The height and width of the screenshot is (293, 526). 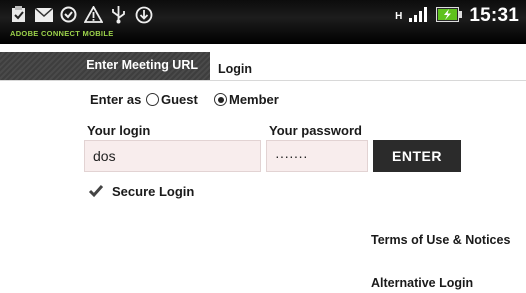 I want to click on terms-of-use-link: Terms of Use & Notices, so click(x=440, y=240).